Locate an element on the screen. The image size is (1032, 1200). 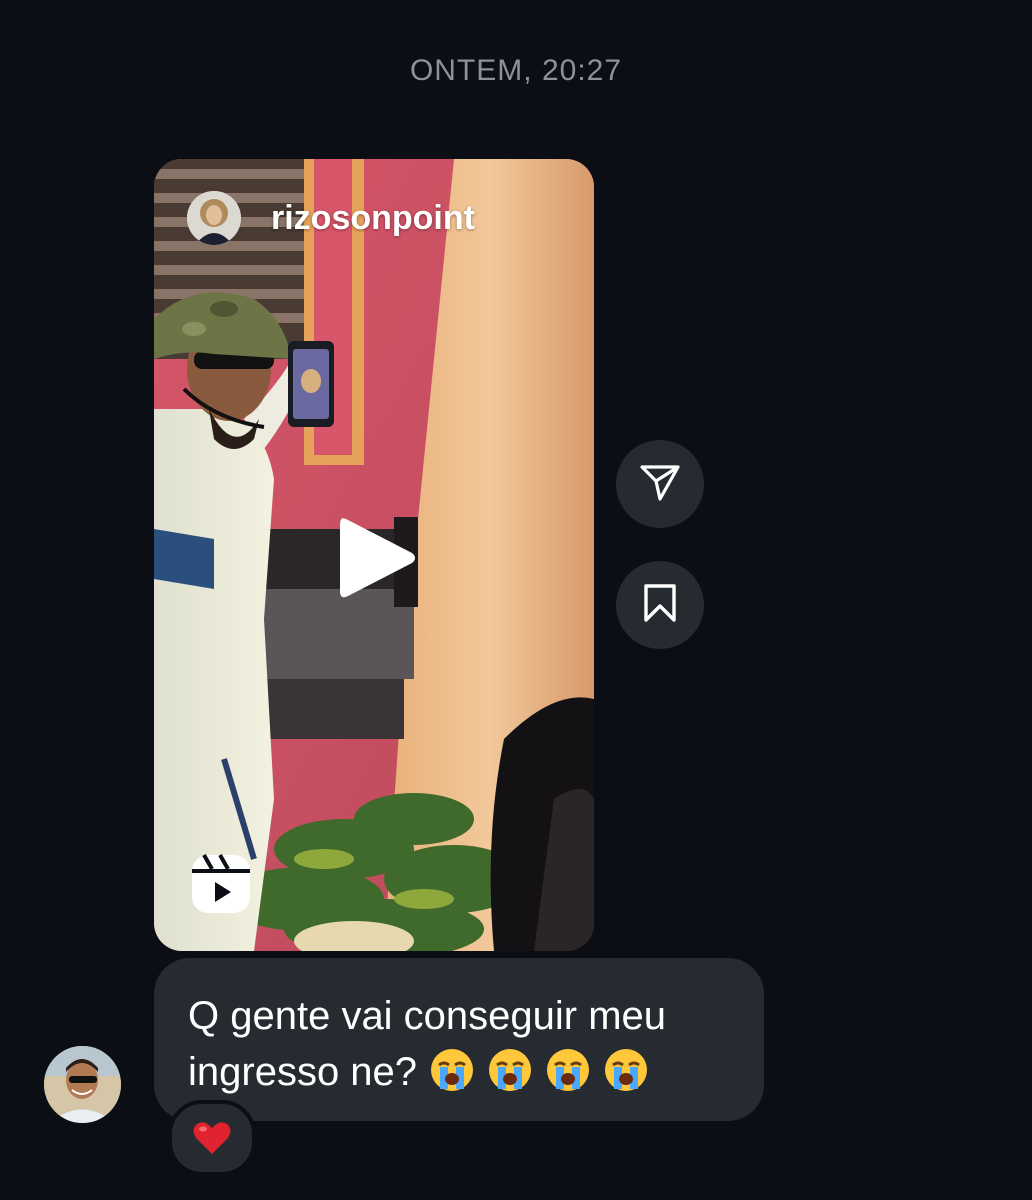
message-emojis is located at coordinates (533, 1071).